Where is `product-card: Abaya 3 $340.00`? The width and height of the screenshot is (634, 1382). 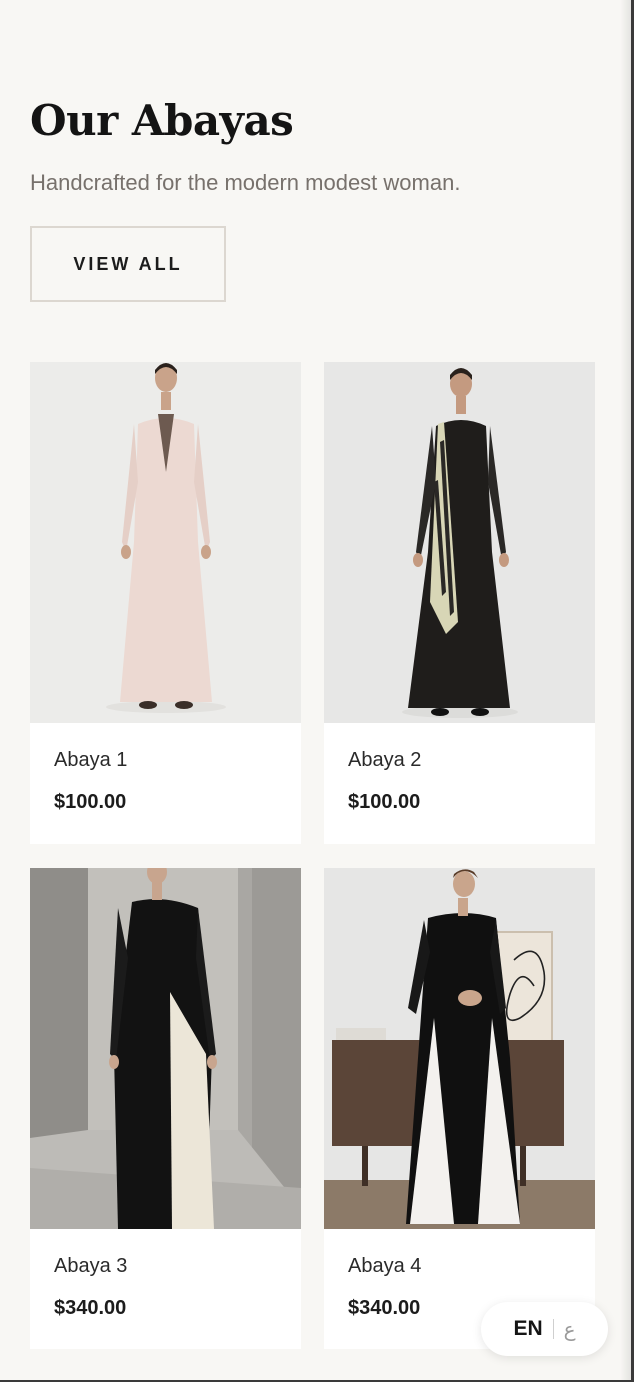 product-card: Abaya 3 $340.00 is located at coordinates (165, 1108).